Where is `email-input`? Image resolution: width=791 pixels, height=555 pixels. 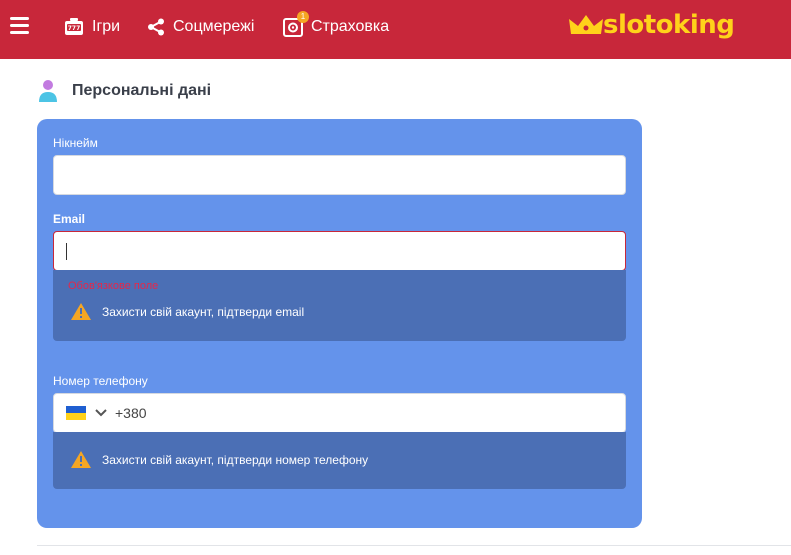 email-input is located at coordinates (339, 251).